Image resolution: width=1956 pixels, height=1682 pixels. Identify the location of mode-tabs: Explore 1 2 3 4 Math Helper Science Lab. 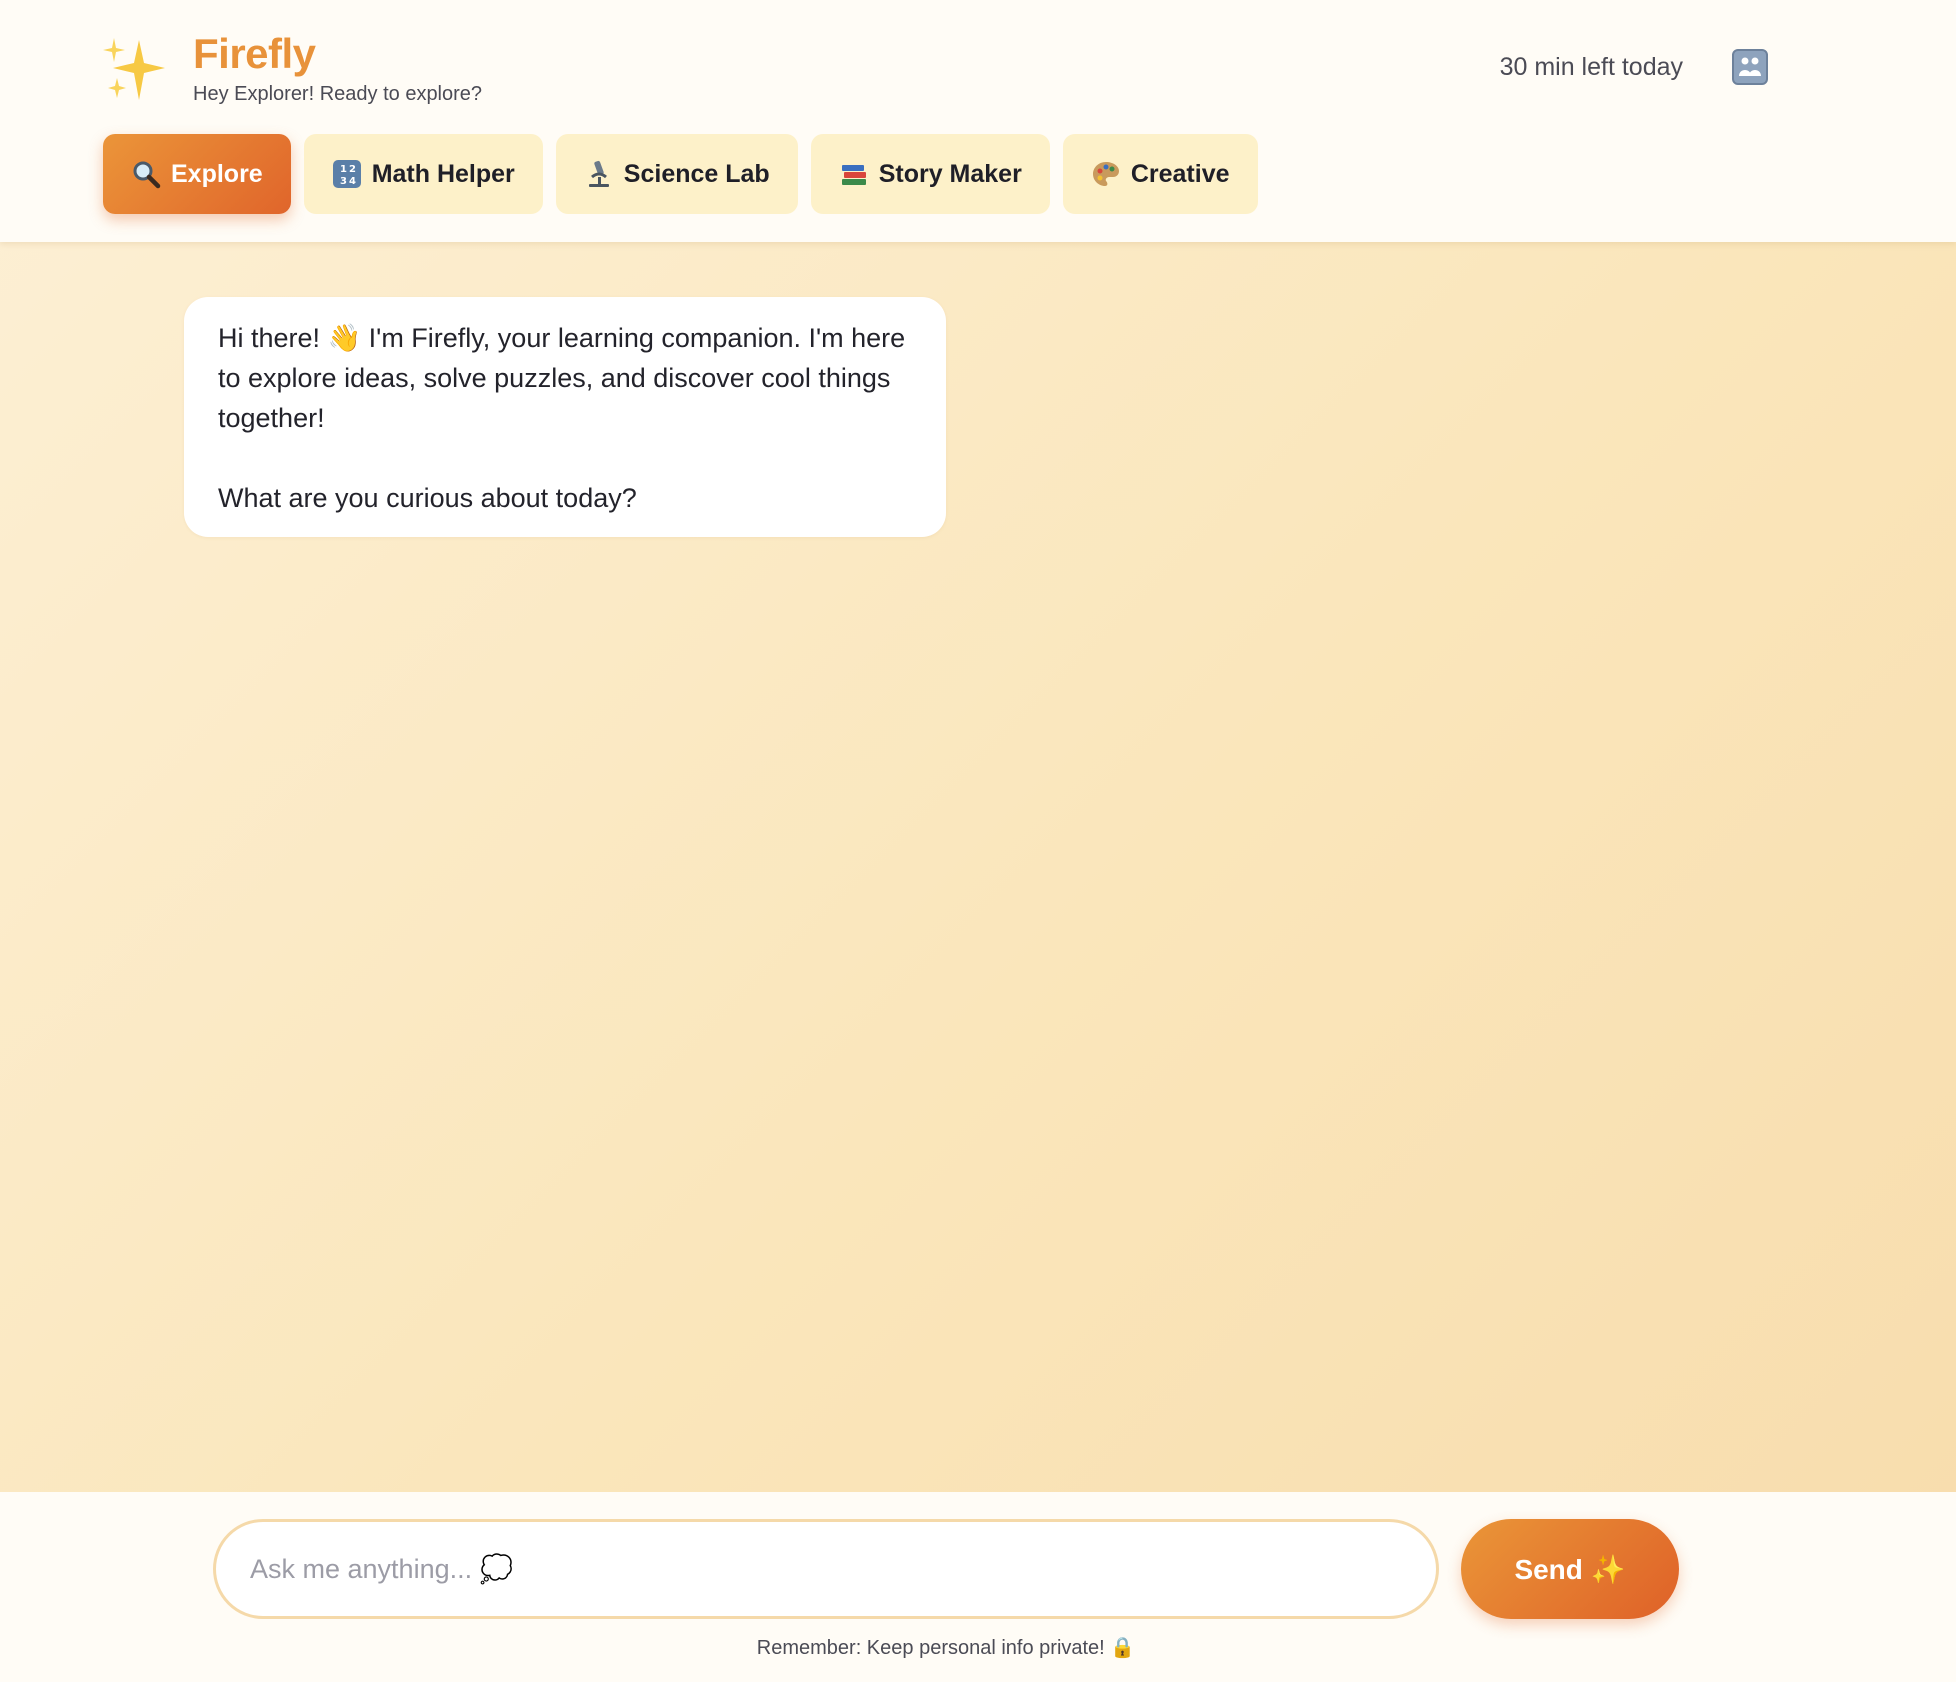
(680, 174).